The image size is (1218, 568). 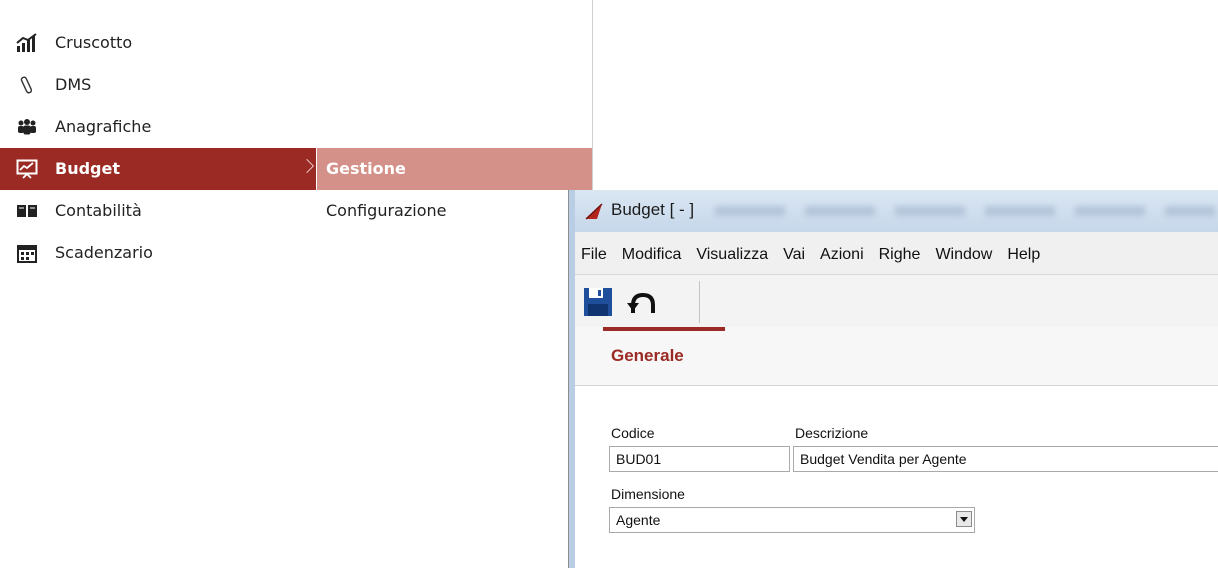 What do you see at coordinates (158, 127) in the screenshot?
I see `menu-item-anagrafiche: Anagrafiche` at bounding box center [158, 127].